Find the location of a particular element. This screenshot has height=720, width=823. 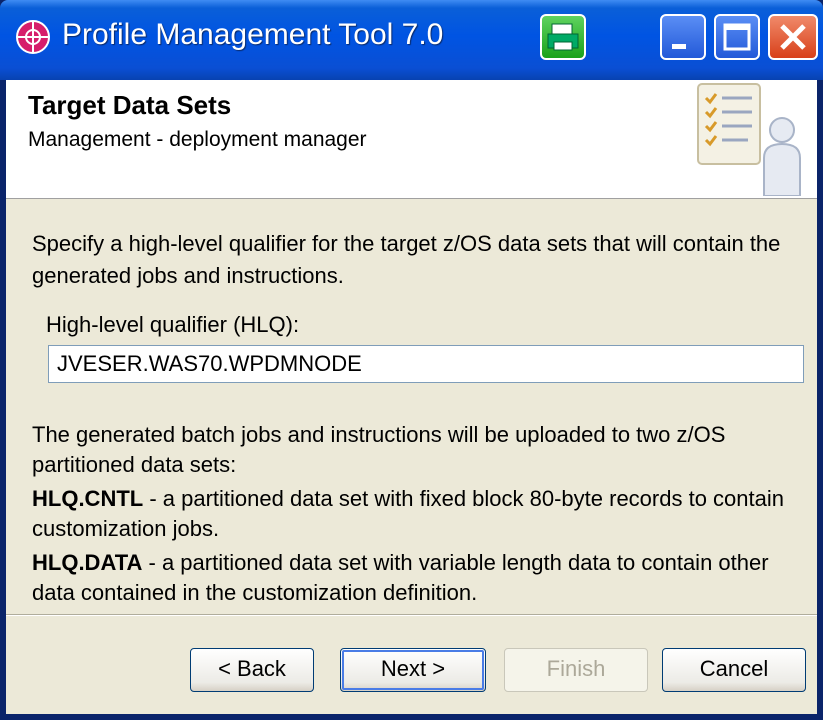

page-subtitle: Management - deployment manager is located at coordinates (197, 139).